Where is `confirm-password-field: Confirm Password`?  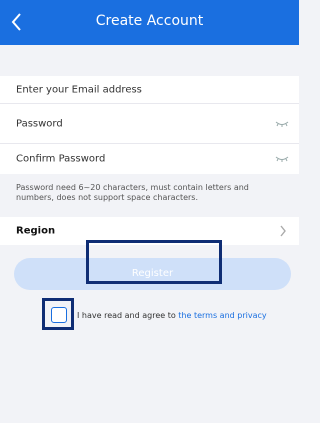 confirm-password-field: Confirm Password is located at coordinates (149, 159).